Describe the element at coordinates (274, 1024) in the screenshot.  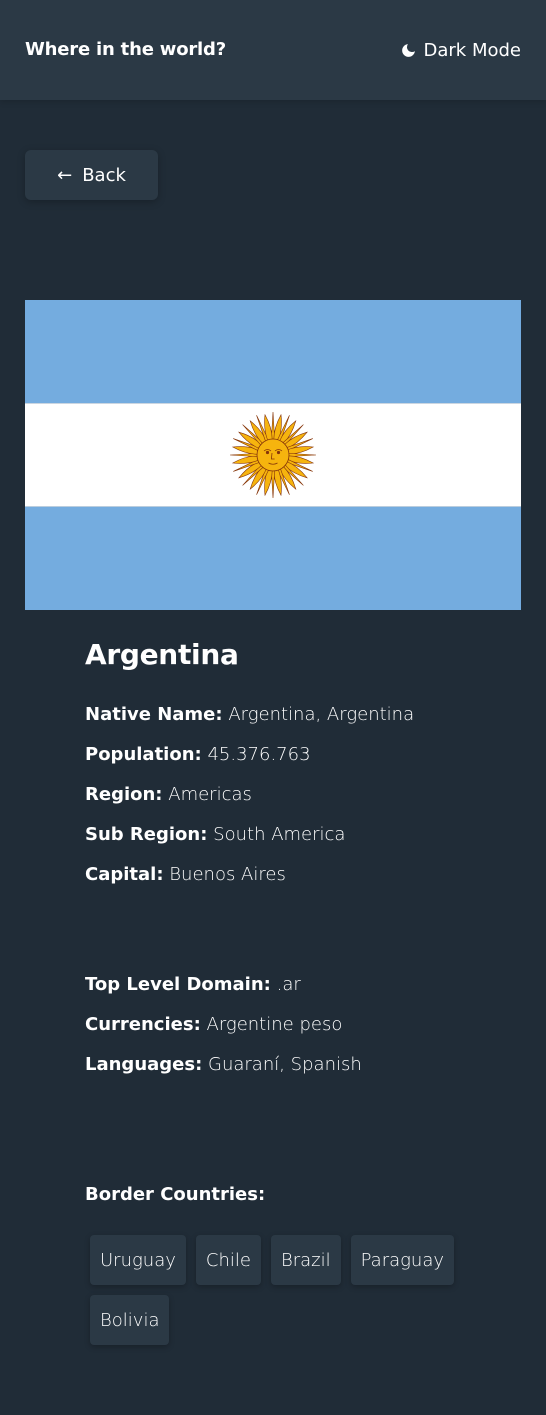
I see `currencies-value: Argentine peso` at that location.